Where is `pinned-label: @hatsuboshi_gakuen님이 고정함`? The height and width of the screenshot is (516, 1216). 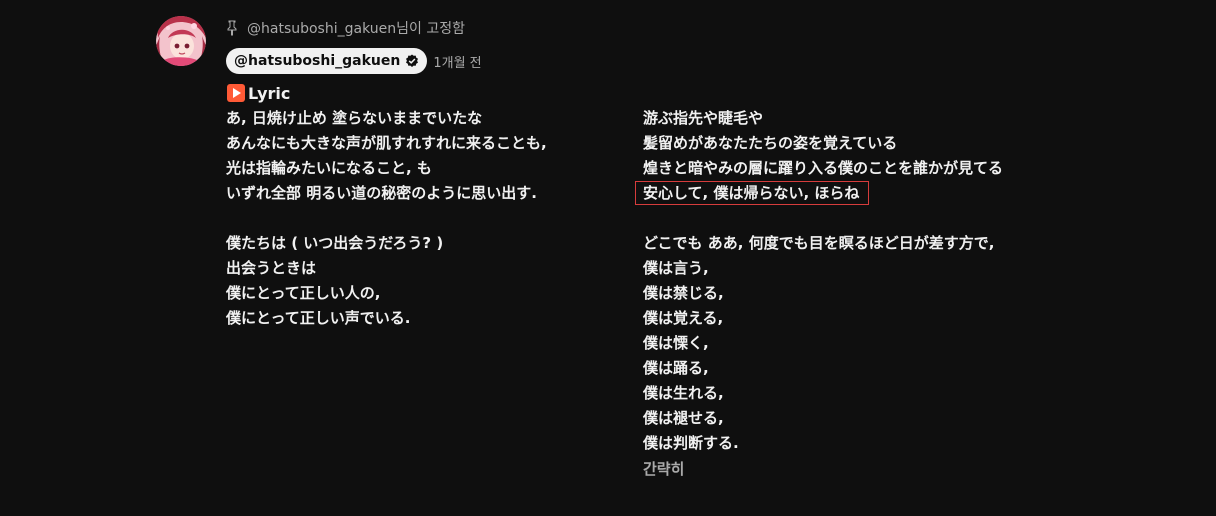 pinned-label: @hatsuboshi_gakuen님이 고정함 is located at coordinates (345, 28).